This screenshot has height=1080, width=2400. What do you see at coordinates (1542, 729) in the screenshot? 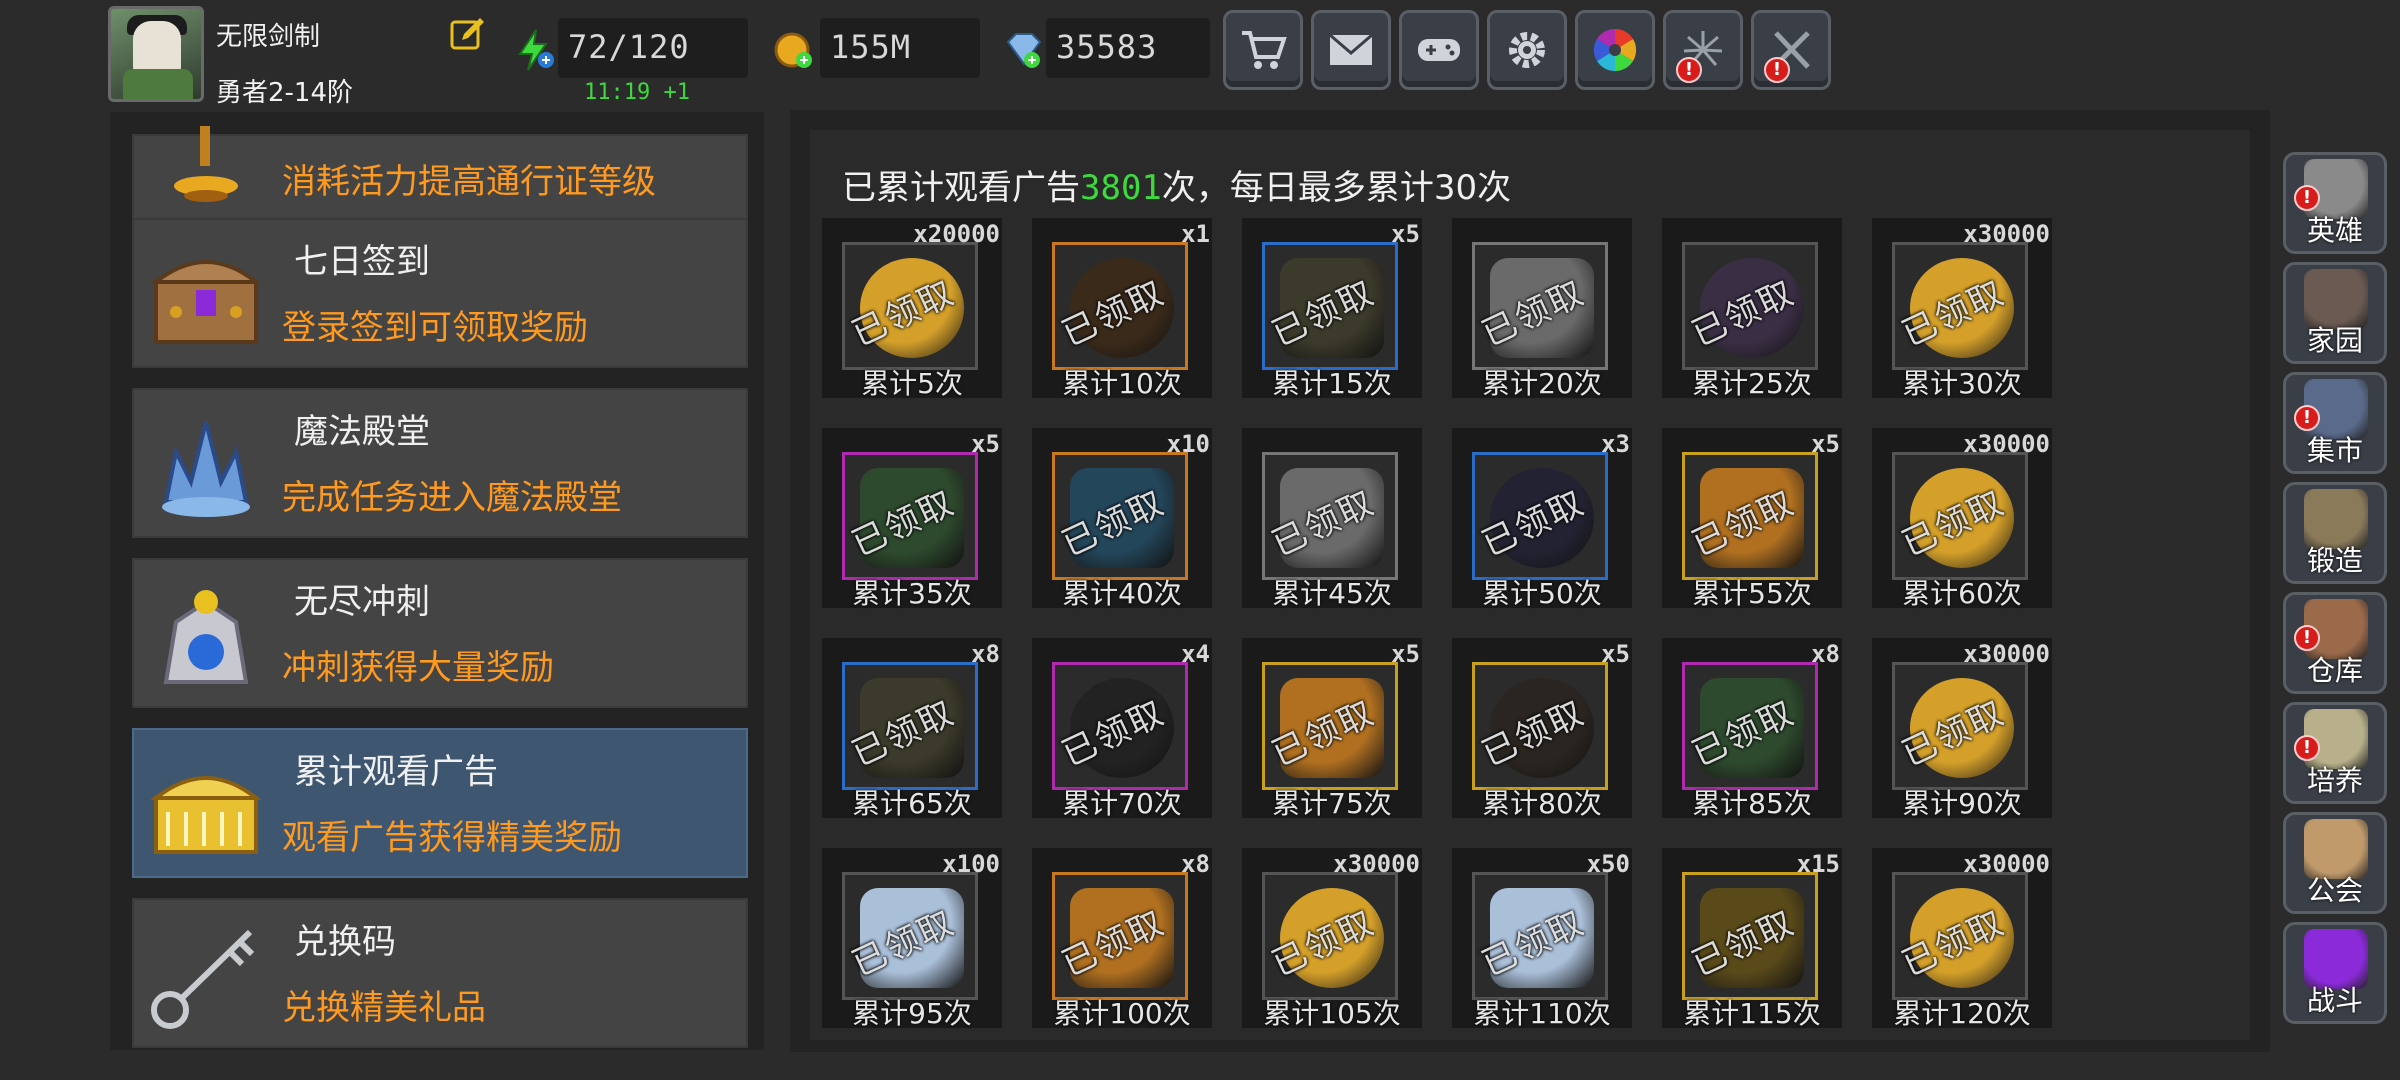
I see `reward-cell: x5 已领取 累计80次` at bounding box center [1542, 729].